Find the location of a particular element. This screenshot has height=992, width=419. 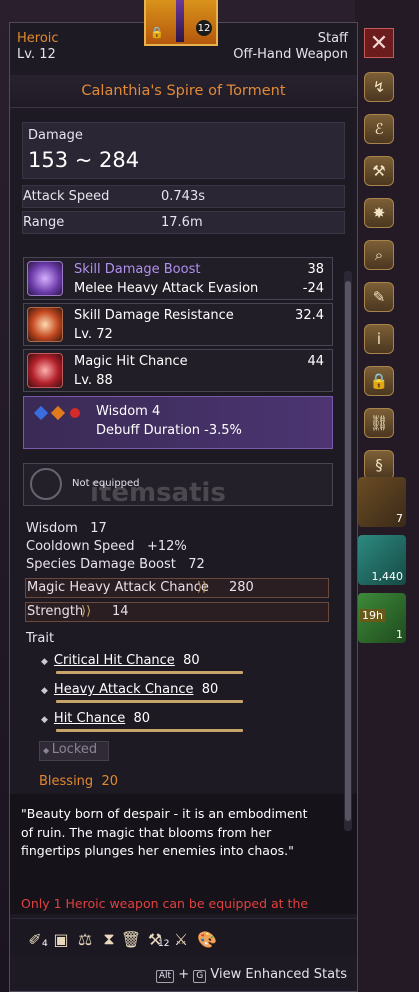

trait-item: ◆ Heavy Attack Chance 80 is located at coordinates (130, 689).